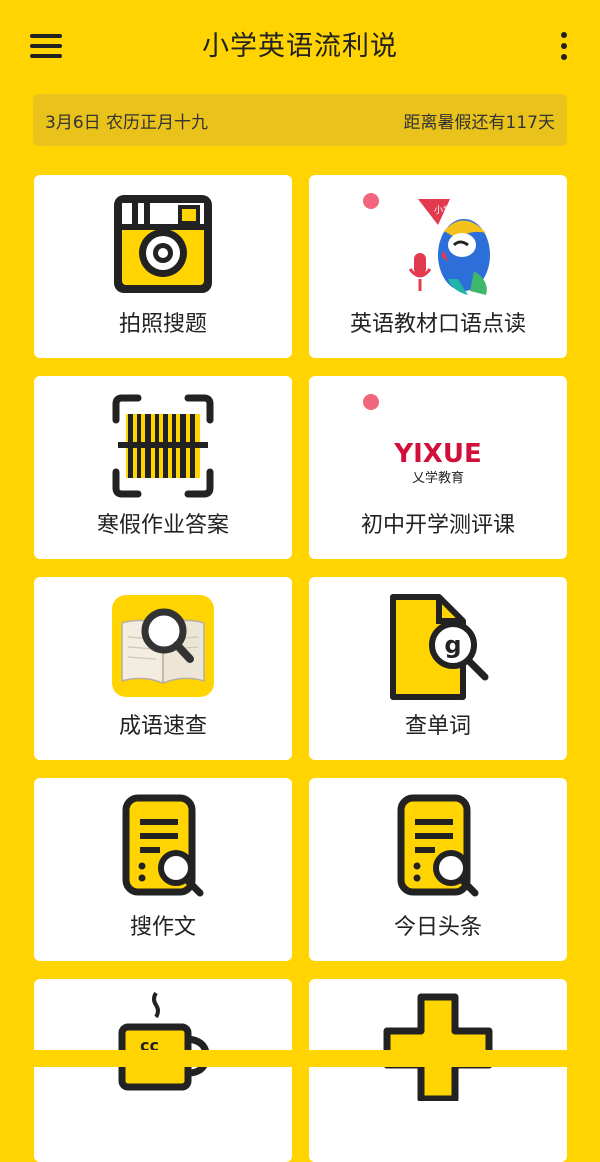  I want to click on tile-composition-search: 搜作文, so click(163, 869).